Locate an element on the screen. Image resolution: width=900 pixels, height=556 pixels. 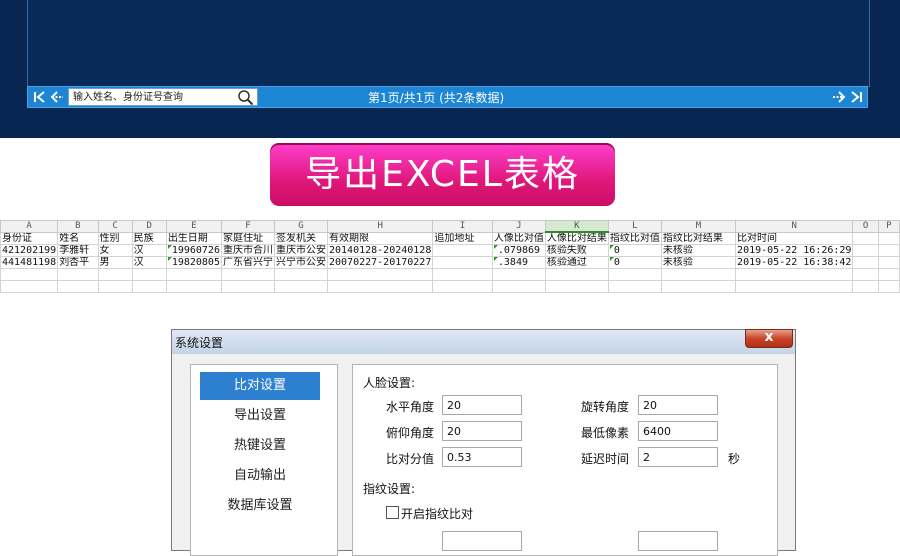
nav-auto-output: 自动输出 is located at coordinates (260, 476).